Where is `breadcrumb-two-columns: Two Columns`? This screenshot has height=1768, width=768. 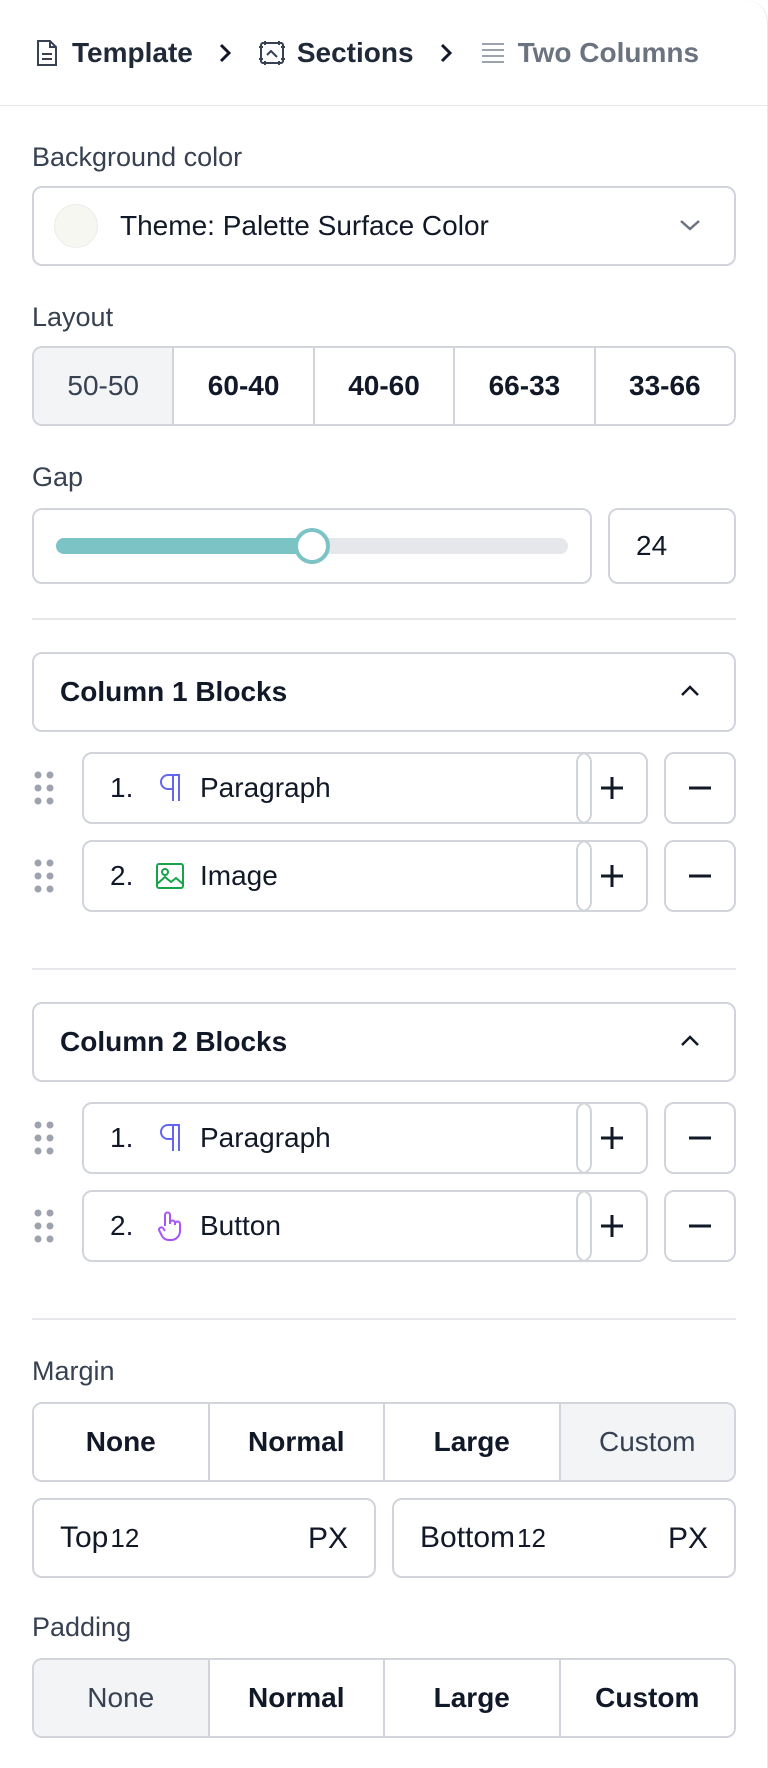
breadcrumb-two-columns: Two Columns is located at coordinates (588, 53).